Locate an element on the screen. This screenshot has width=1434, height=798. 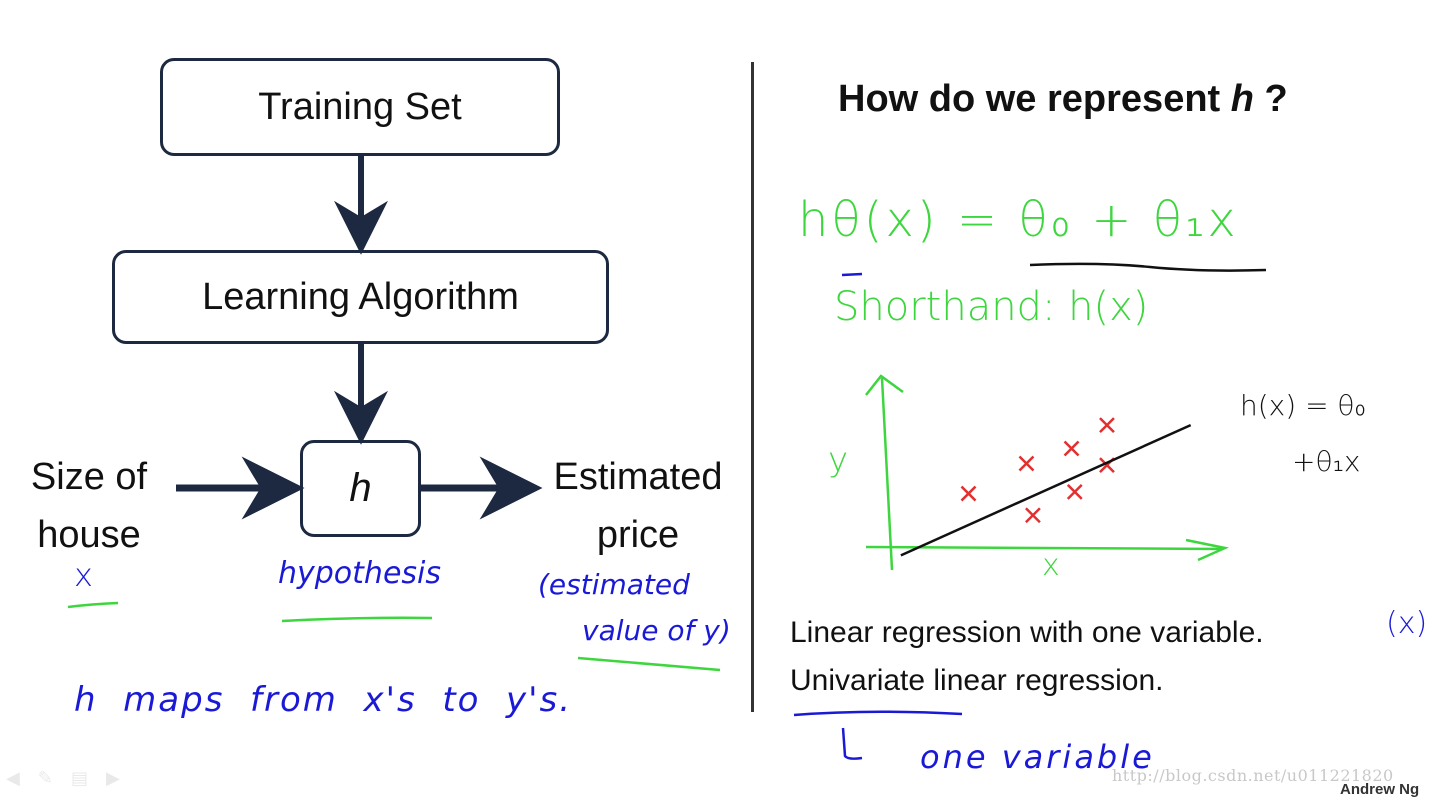
slide-controls: ◀ ✎ ▤ ▶ is located at coordinates (63, 778).